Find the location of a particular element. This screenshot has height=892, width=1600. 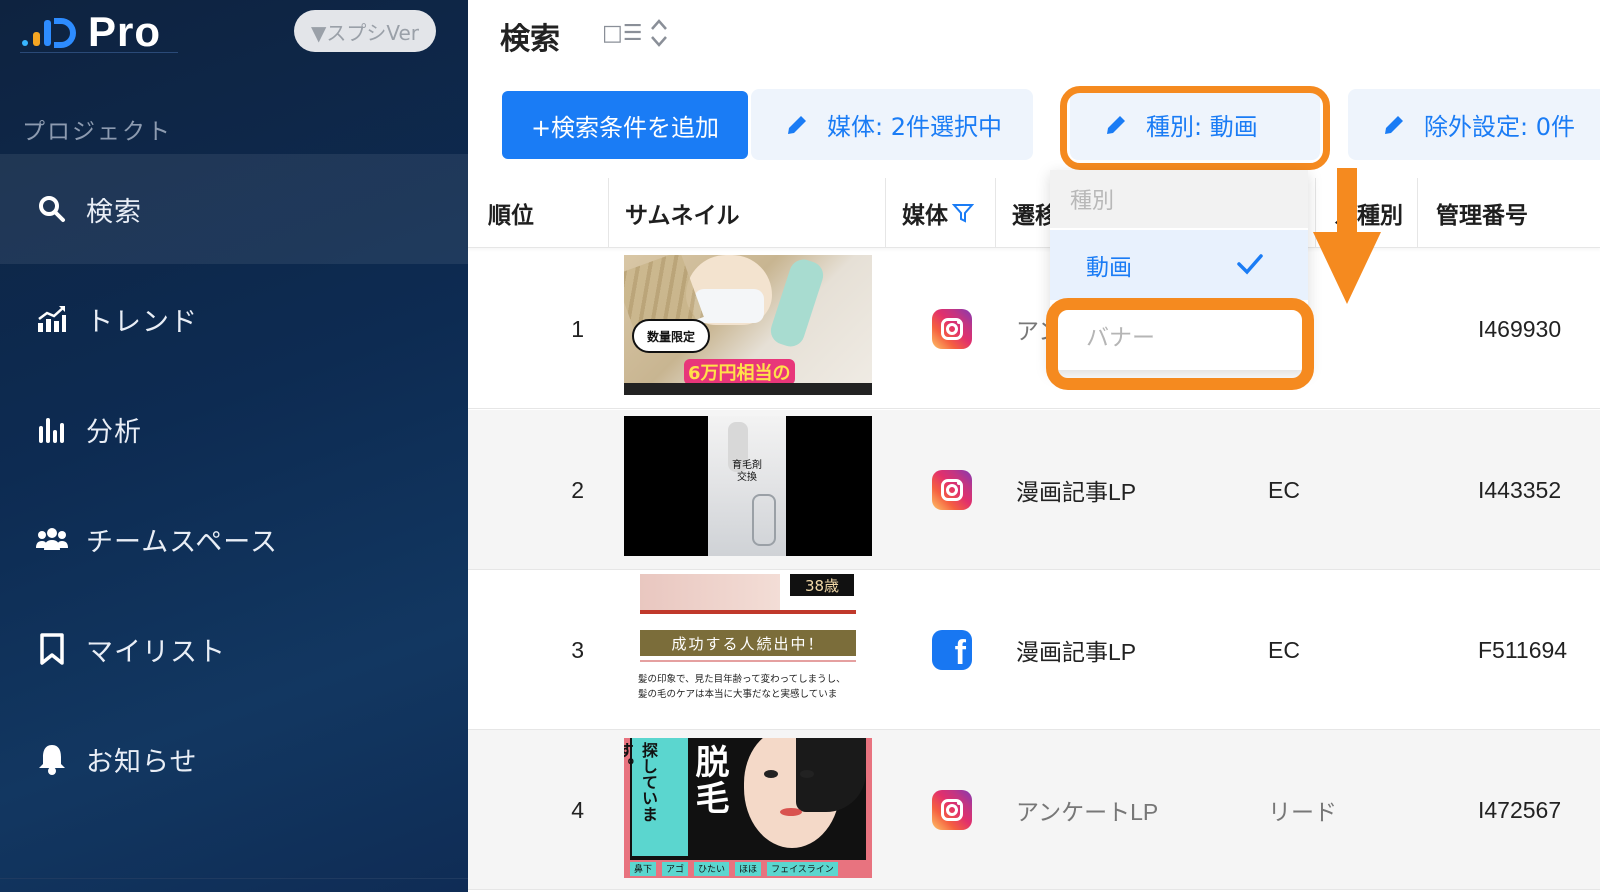

page-title: 検索 is located at coordinates (530, 39).